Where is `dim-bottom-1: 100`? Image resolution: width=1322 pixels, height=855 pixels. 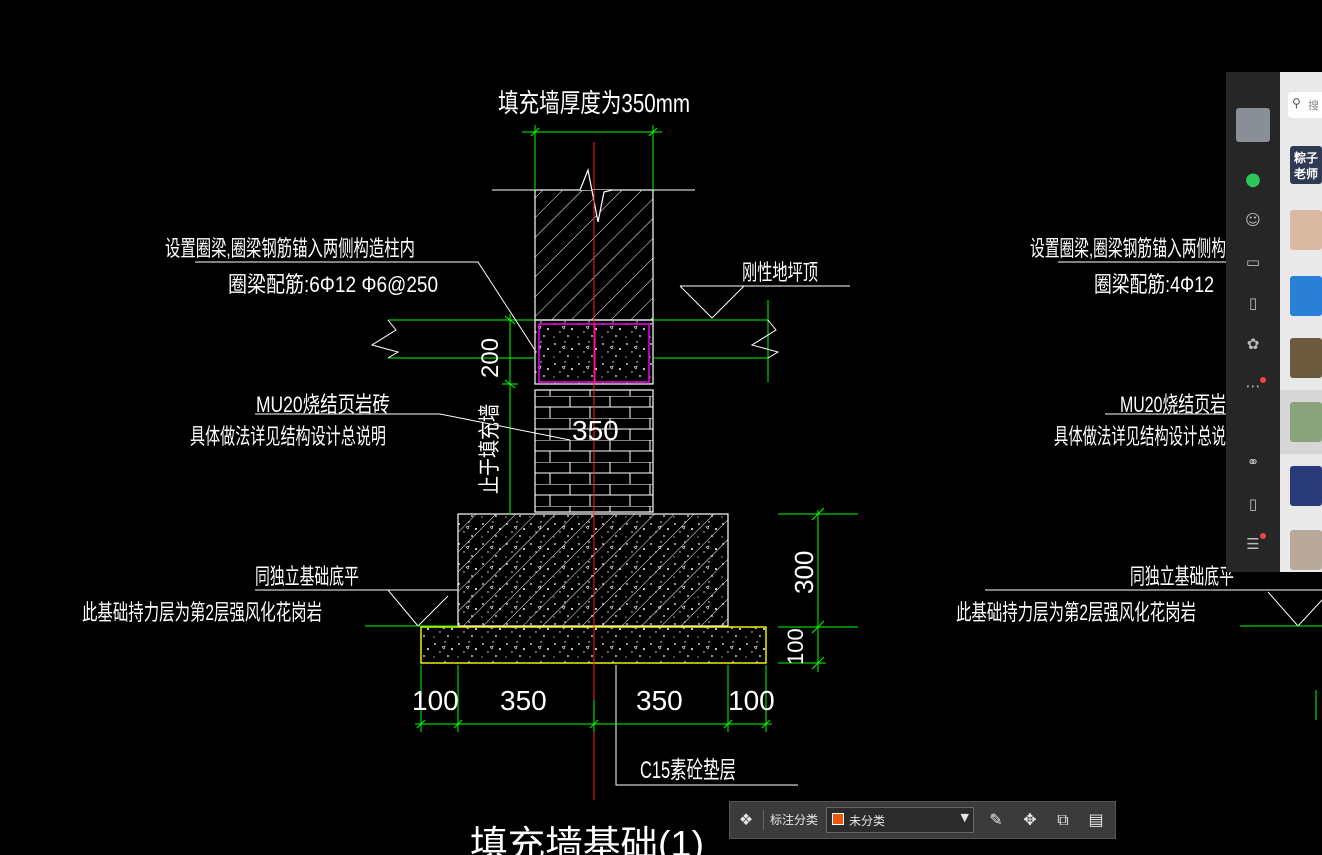
dim-bottom-1: 100 is located at coordinates (435, 700).